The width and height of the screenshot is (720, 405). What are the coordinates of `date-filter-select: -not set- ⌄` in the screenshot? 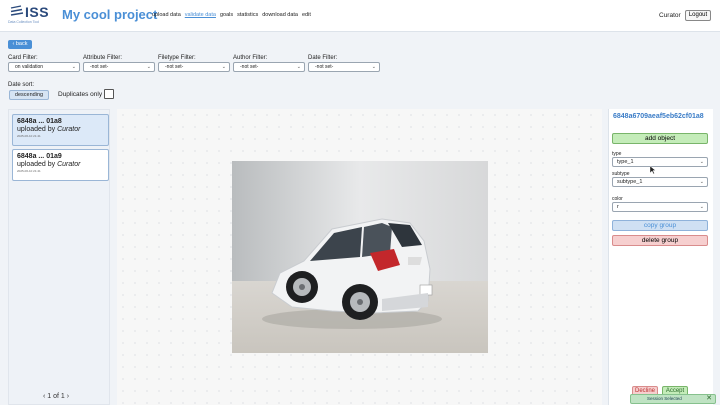 It's located at (344, 67).